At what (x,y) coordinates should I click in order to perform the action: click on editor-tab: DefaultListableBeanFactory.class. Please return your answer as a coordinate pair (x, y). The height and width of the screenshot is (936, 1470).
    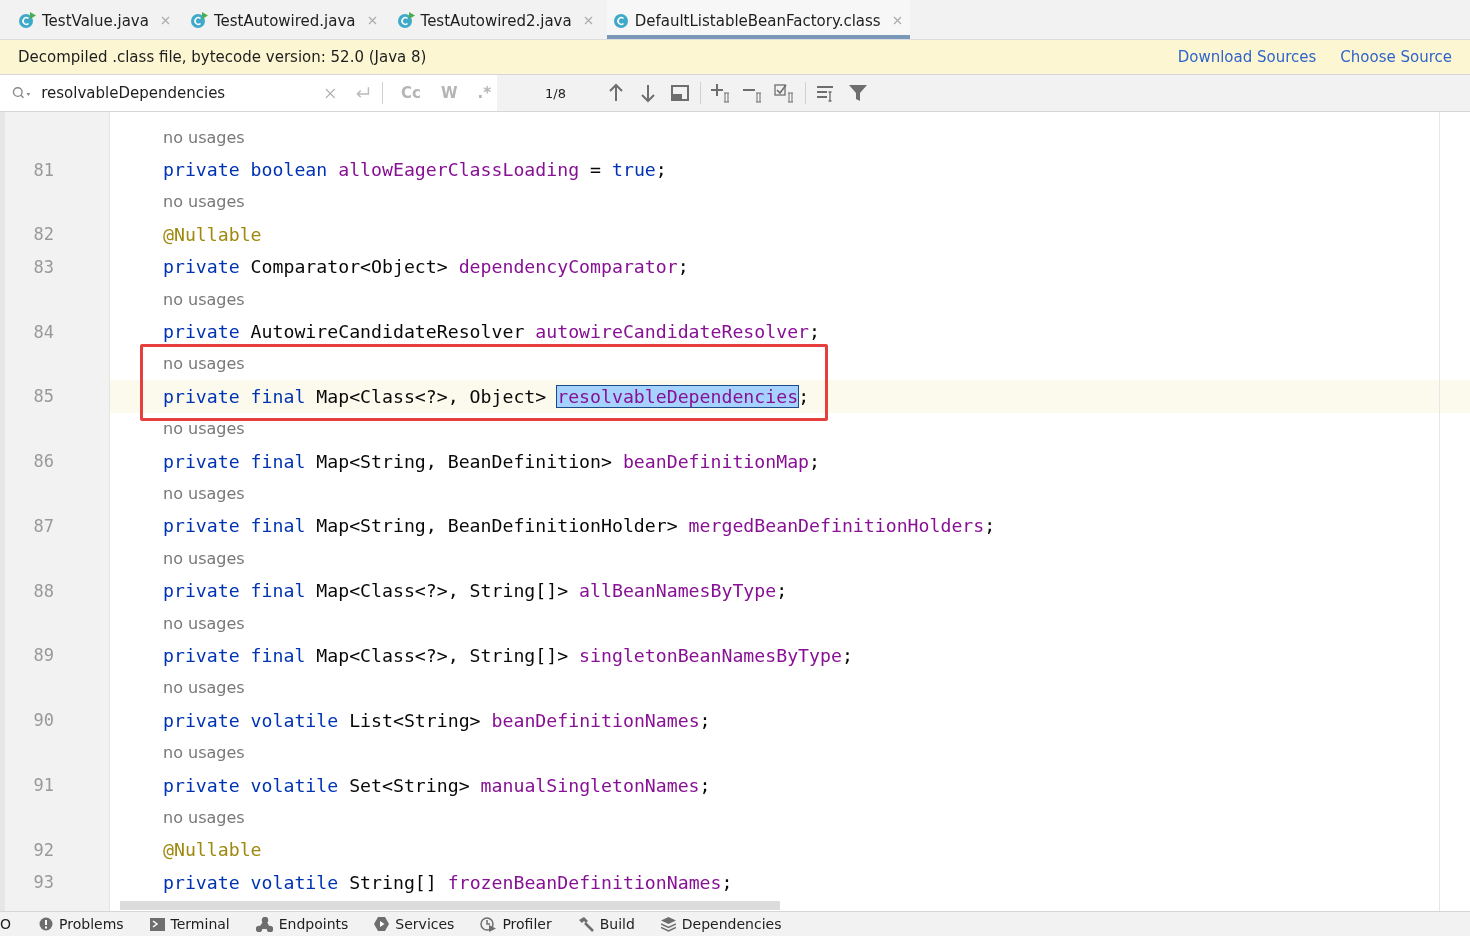
    Looking at the image, I should click on (758, 19).